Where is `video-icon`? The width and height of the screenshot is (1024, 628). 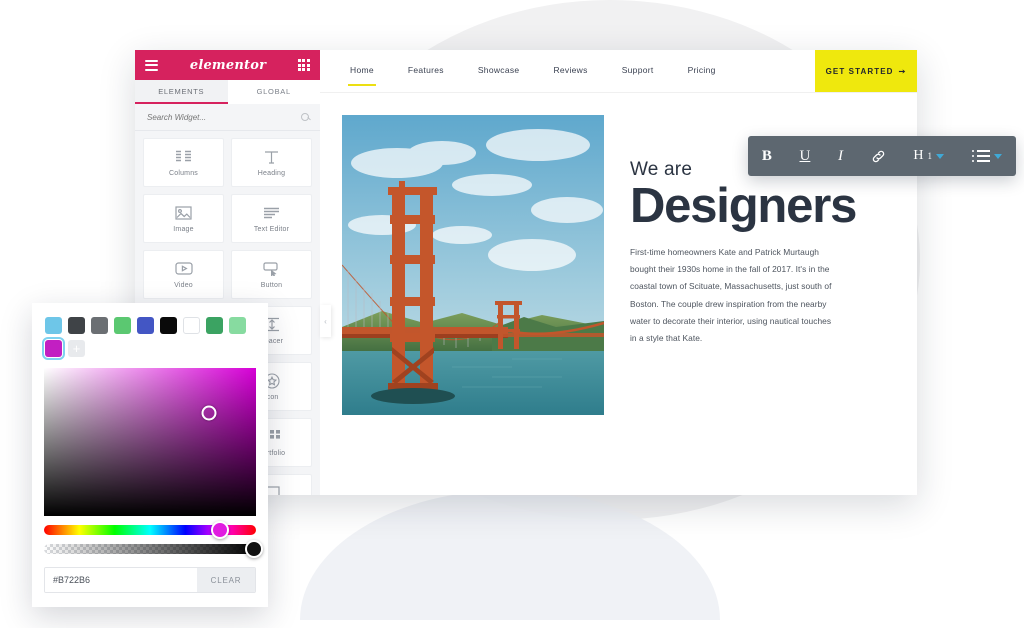
video-icon is located at coordinates (183, 269).